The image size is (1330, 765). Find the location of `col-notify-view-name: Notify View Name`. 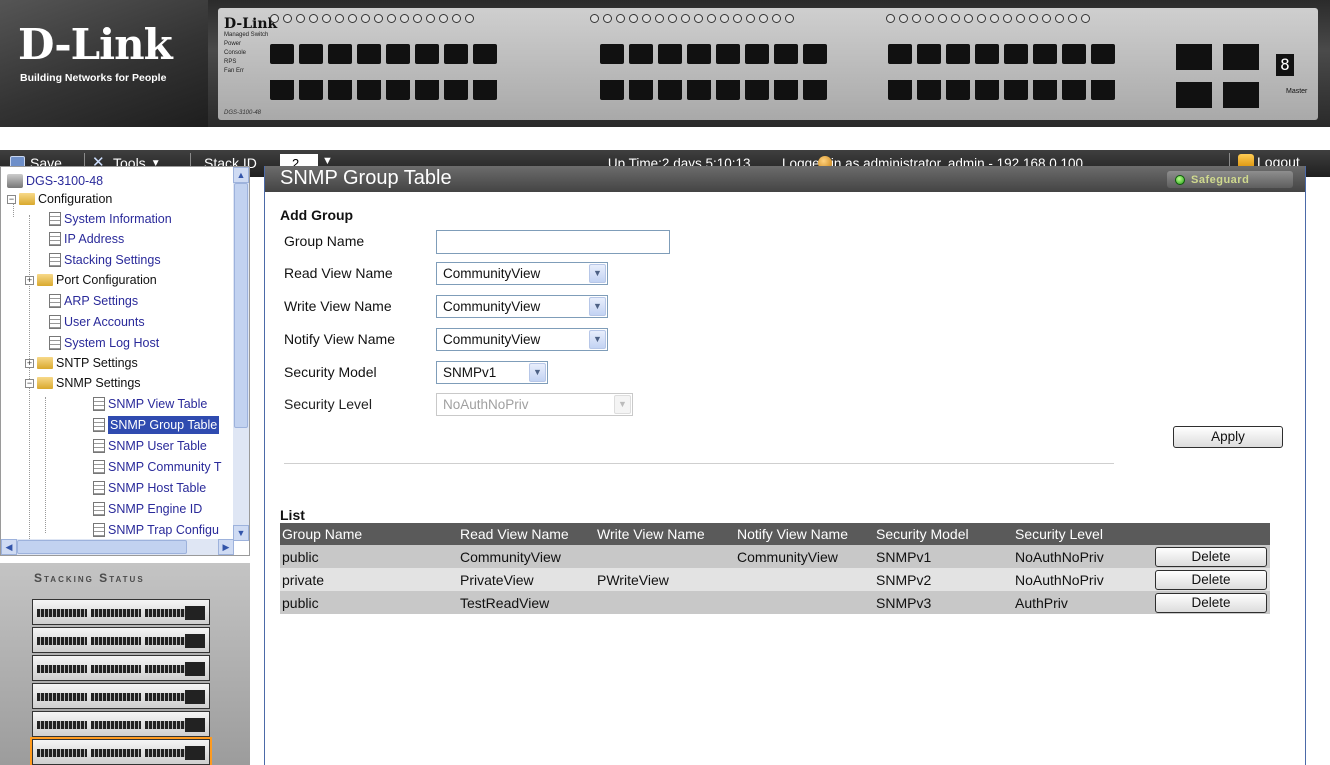

col-notify-view-name: Notify View Name is located at coordinates (804, 534).